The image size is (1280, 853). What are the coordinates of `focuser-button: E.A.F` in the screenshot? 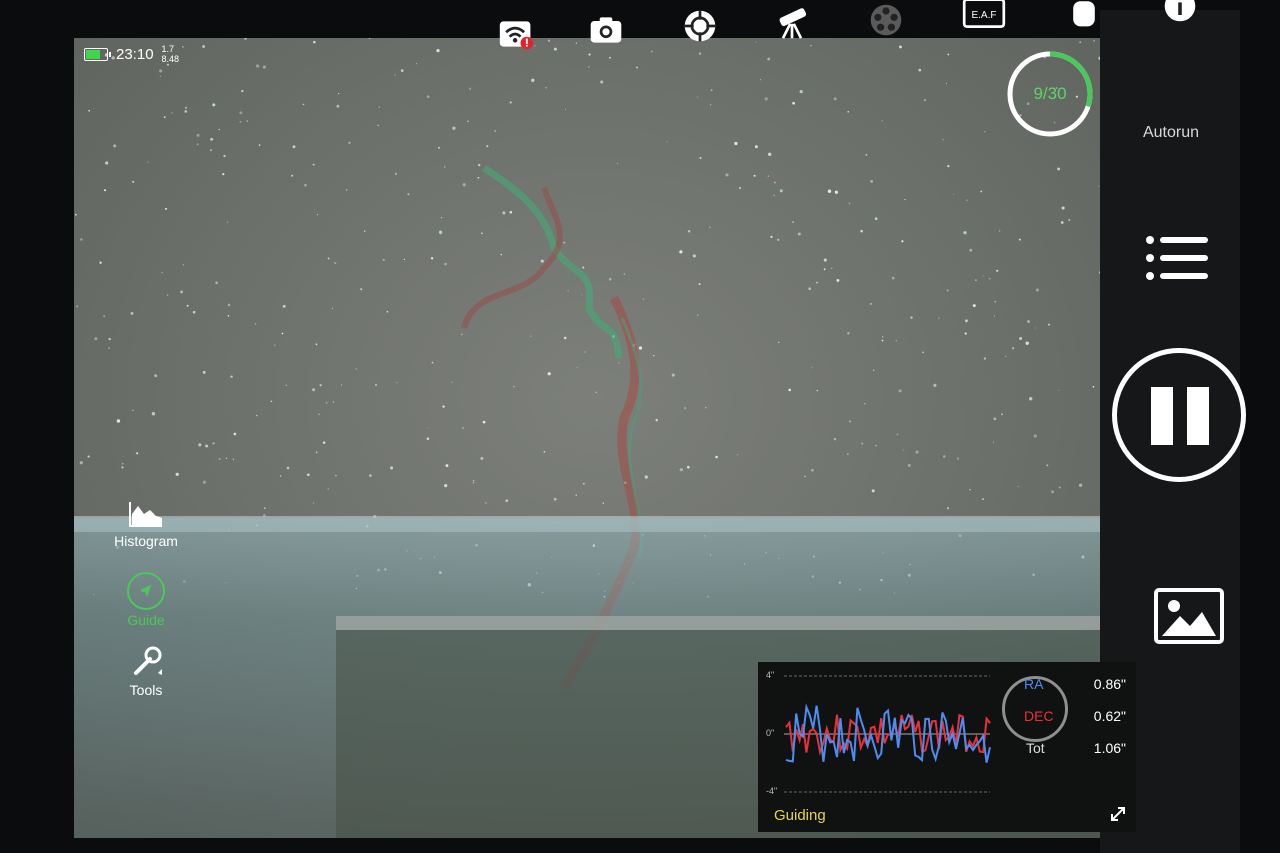 It's located at (984, 17).